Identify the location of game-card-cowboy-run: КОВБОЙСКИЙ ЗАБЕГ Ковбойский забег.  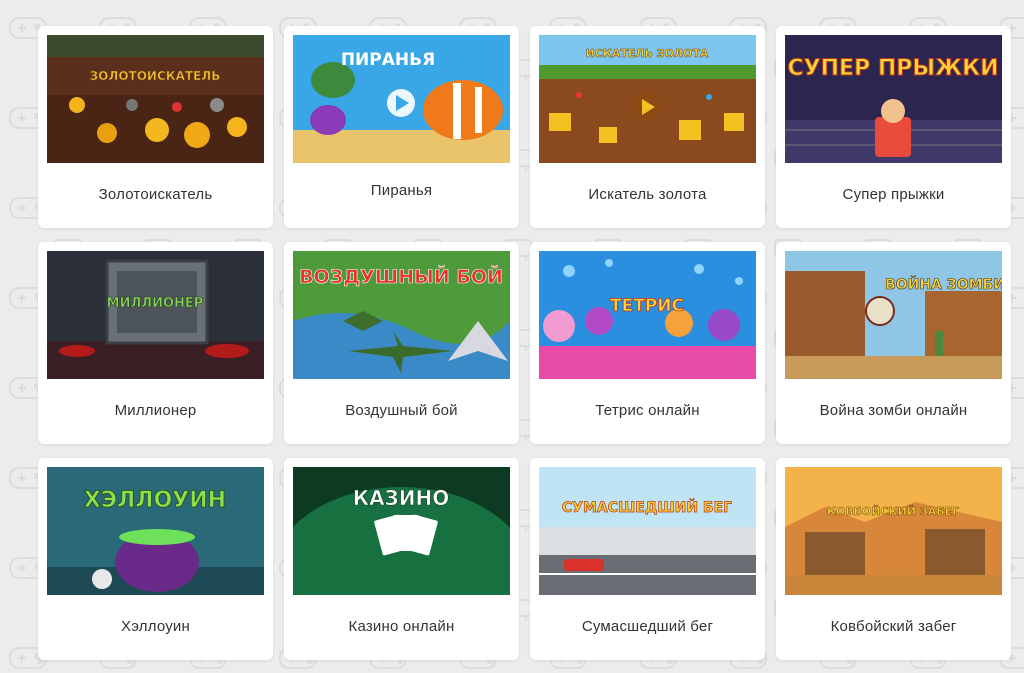
(893, 559).